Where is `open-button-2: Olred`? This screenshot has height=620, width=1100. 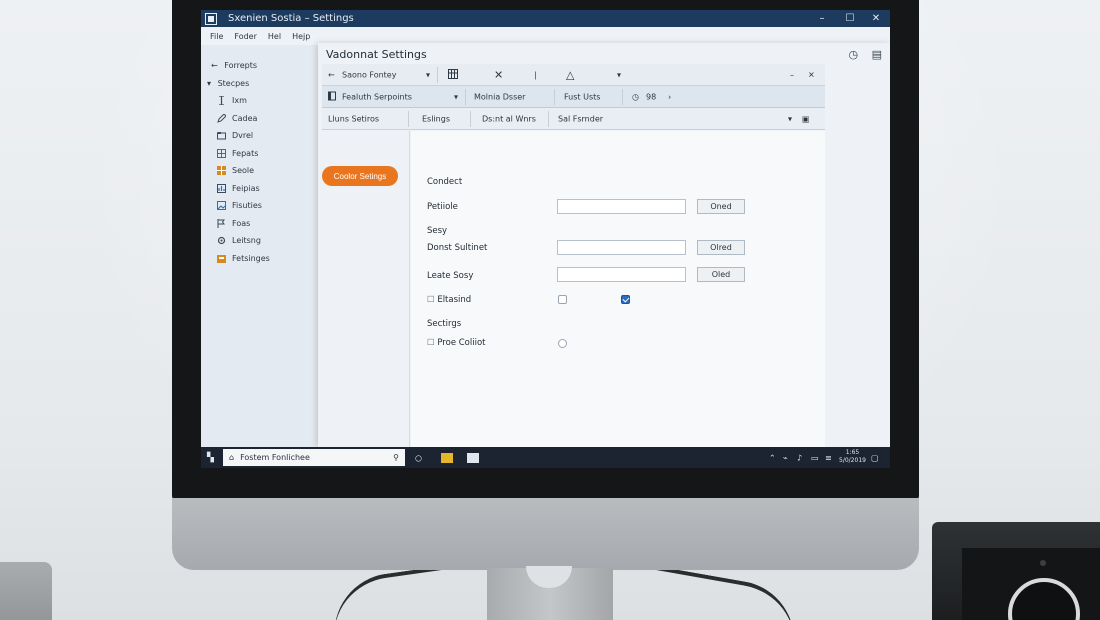 open-button-2: Olred is located at coordinates (721, 247).